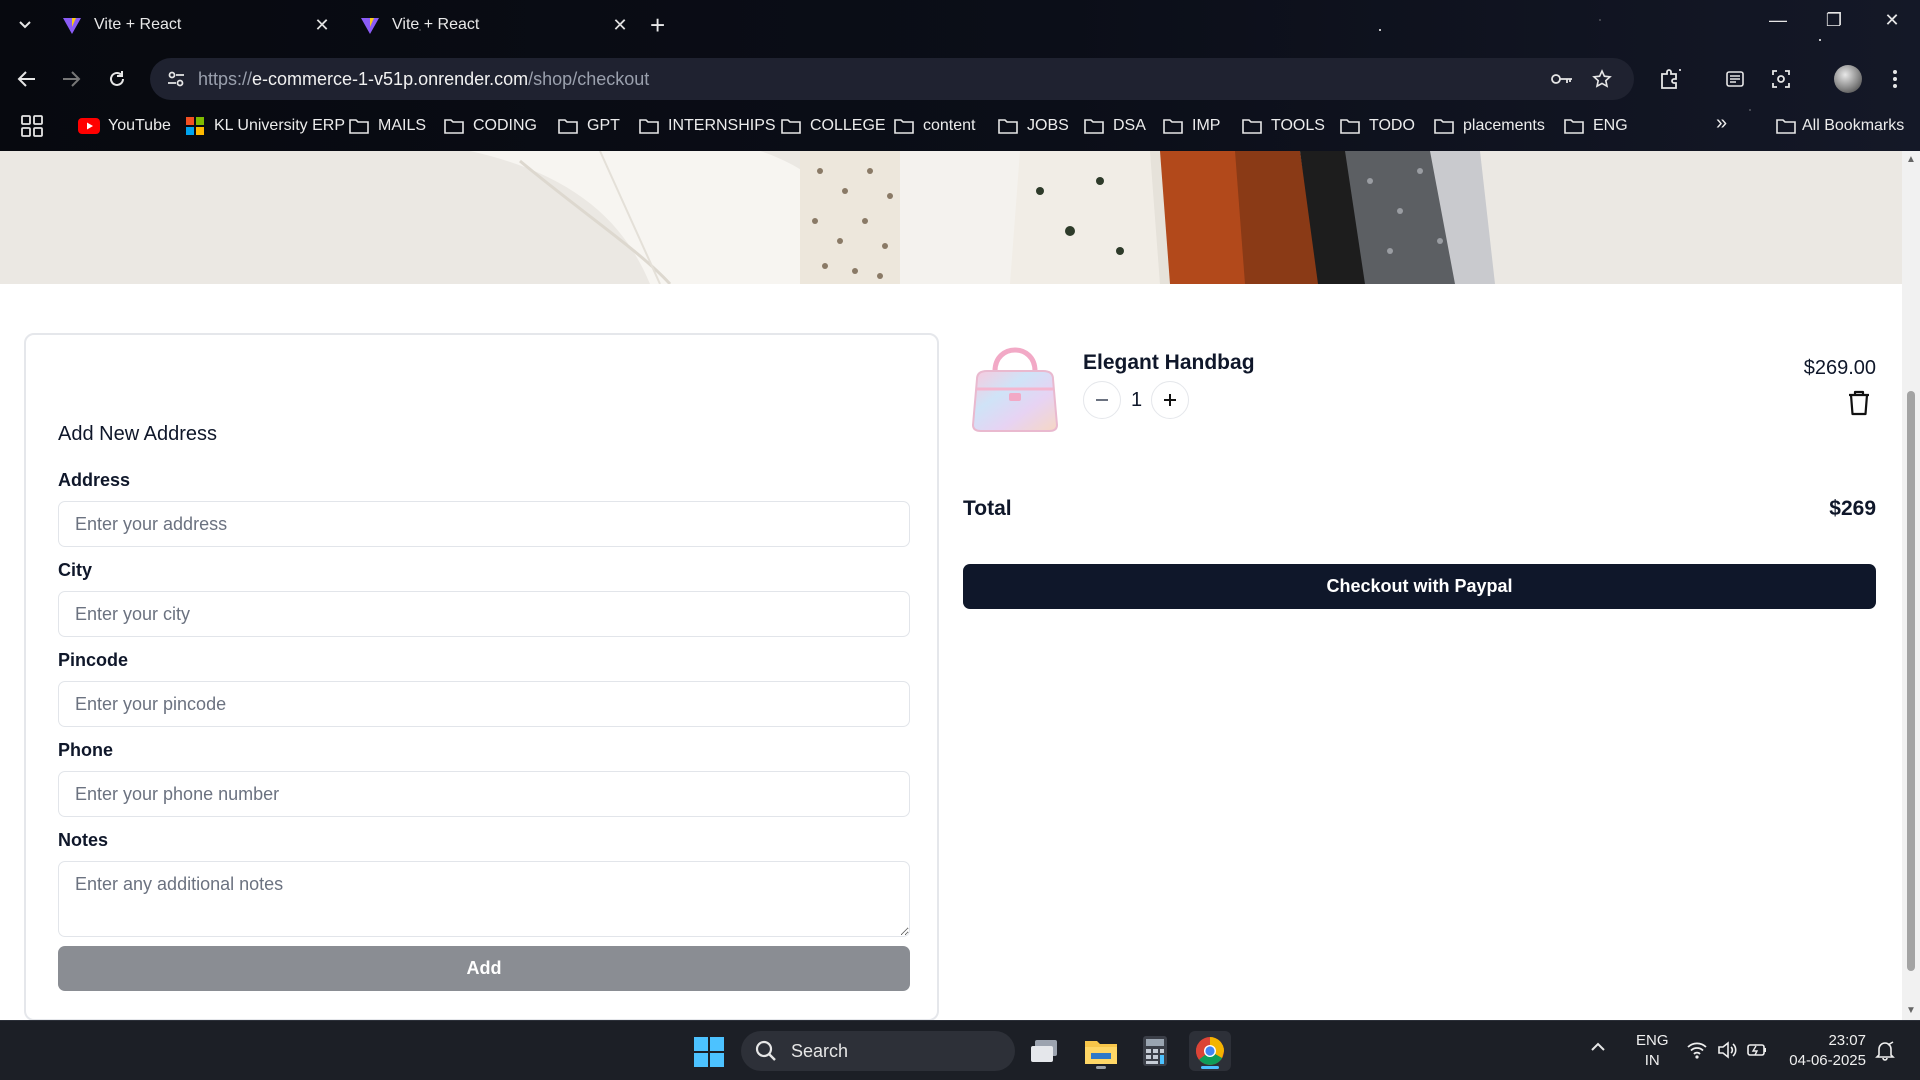 The image size is (1920, 1080). What do you see at coordinates (484, 899) in the screenshot?
I see `notes-textarea` at bounding box center [484, 899].